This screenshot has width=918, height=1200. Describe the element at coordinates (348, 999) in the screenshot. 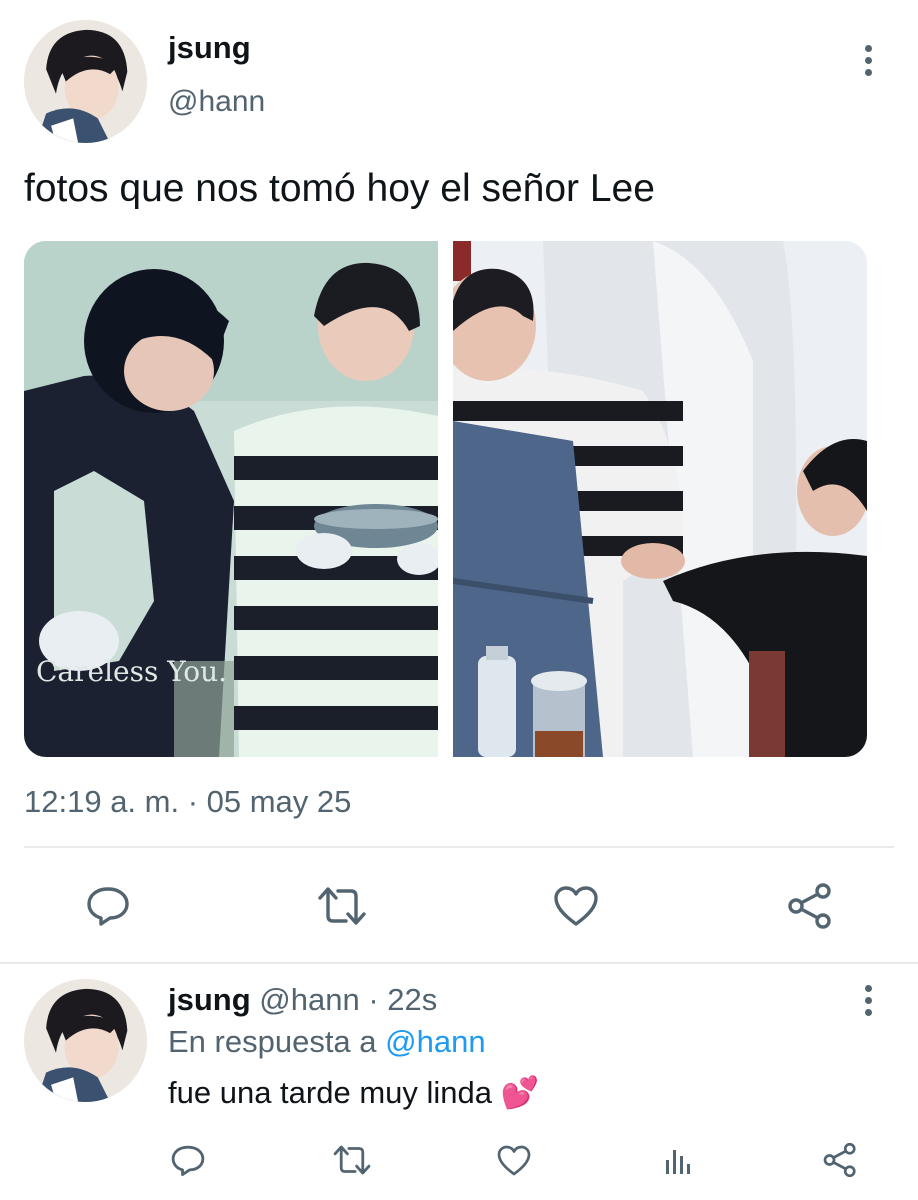

I see `reply-handle-time: @hann · 22s` at that location.